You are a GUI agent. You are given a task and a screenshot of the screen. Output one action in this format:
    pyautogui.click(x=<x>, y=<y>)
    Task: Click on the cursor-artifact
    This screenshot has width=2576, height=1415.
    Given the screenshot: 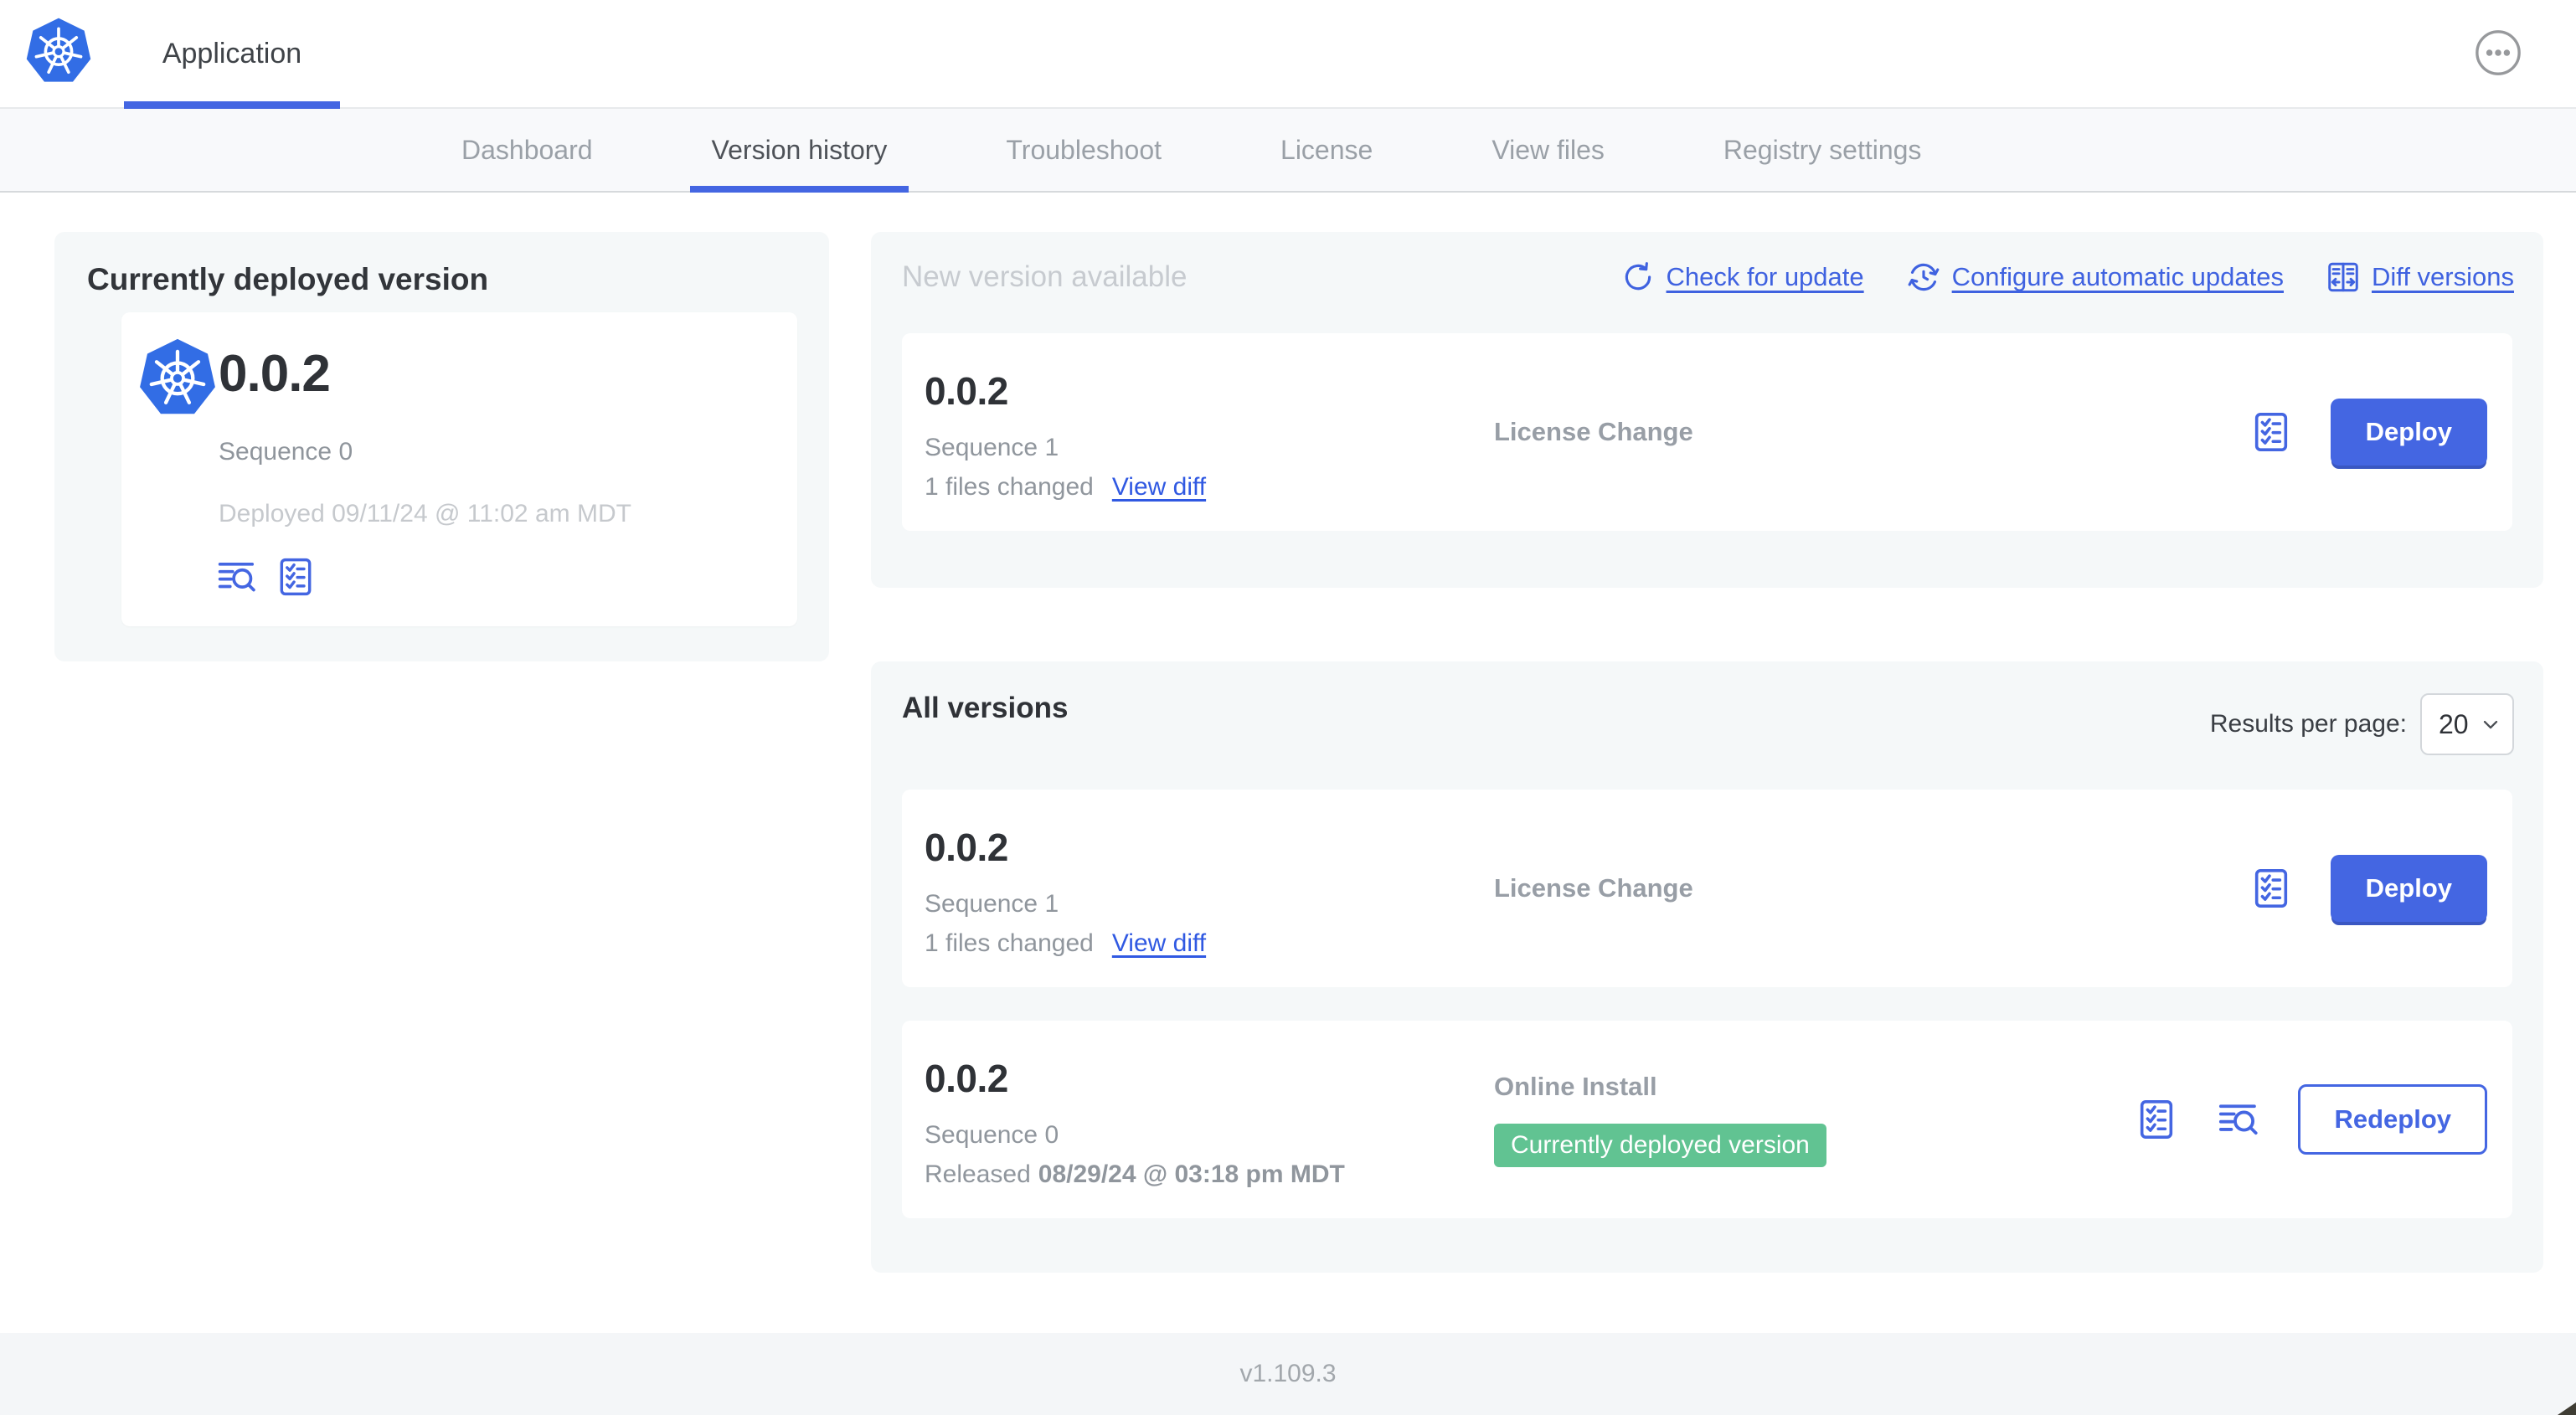 What is the action you would take?
    pyautogui.click(x=2567, y=1408)
    